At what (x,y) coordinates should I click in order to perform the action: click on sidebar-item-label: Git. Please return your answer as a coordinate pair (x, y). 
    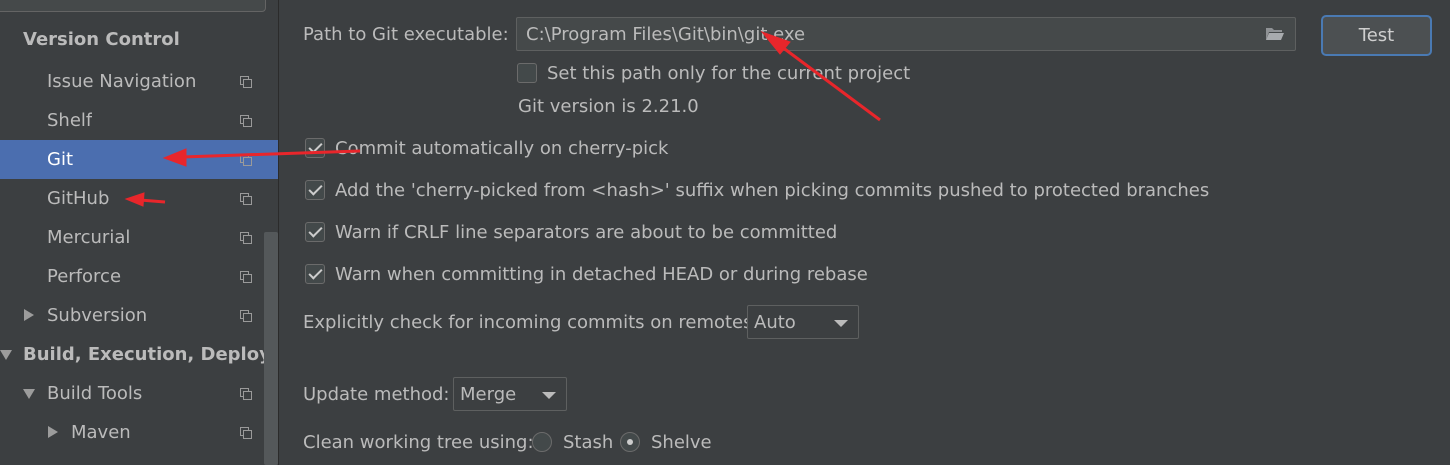
    Looking at the image, I should click on (60, 159).